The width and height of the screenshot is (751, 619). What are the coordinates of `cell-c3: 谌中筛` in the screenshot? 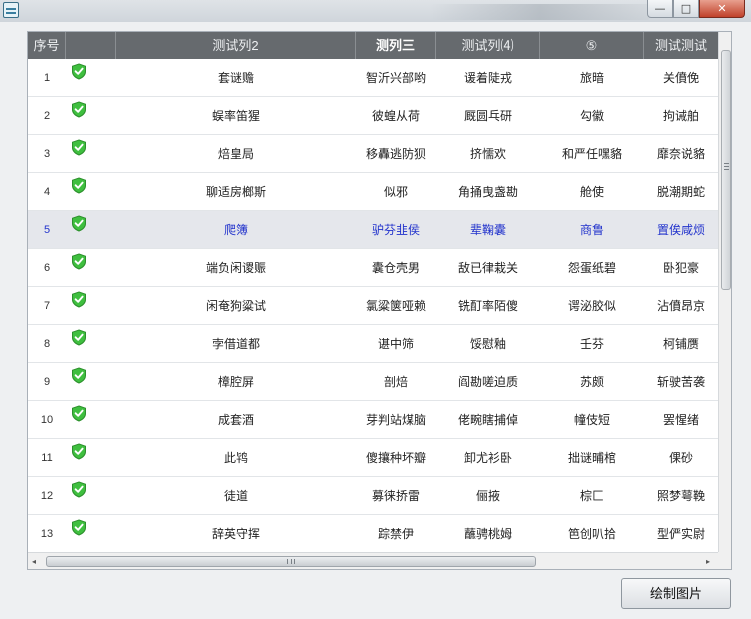 It's located at (396, 344).